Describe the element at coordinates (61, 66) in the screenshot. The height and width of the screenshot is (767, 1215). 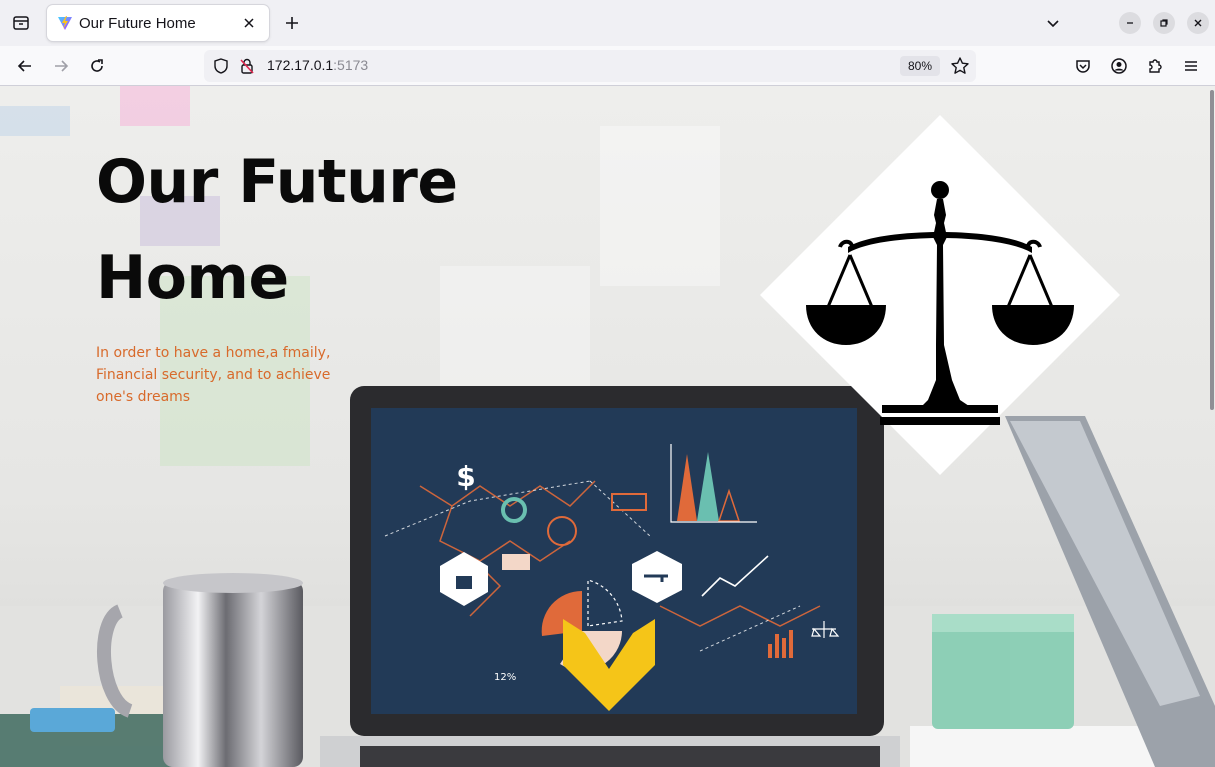
I see `forward-arrow-icon` at that location.